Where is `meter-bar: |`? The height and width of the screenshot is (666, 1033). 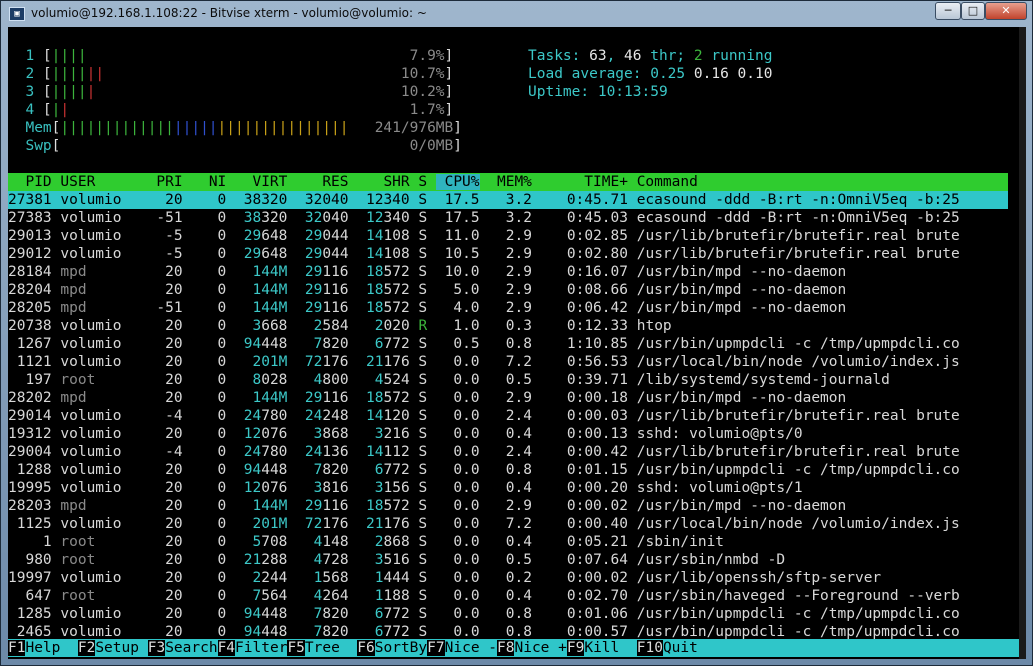
meter-bar: | is located at coordinates (65, 110).